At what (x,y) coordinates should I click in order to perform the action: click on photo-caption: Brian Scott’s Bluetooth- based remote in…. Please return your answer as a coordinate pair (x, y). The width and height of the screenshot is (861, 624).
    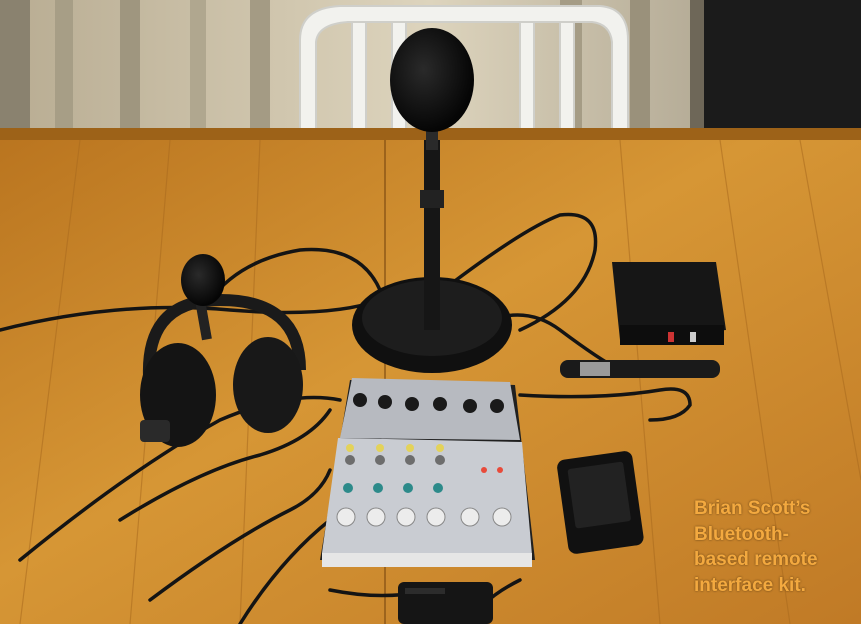
    Looking at the image, I should click on (774, 547).